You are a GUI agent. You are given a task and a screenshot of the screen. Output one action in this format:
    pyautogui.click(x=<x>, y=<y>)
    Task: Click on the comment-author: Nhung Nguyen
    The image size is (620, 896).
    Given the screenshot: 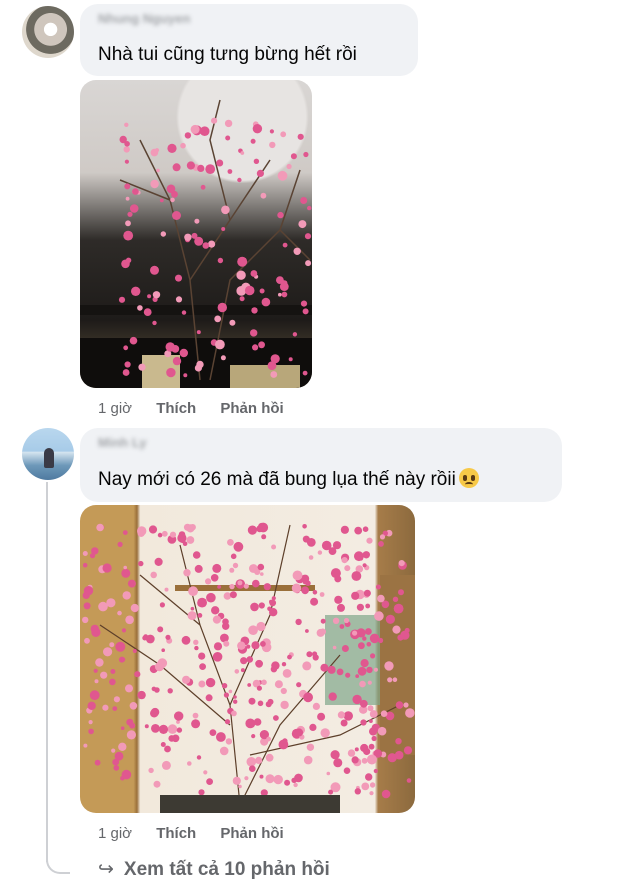 What is the action you would take?
    pyautogui.click(x=144, y=18)
    